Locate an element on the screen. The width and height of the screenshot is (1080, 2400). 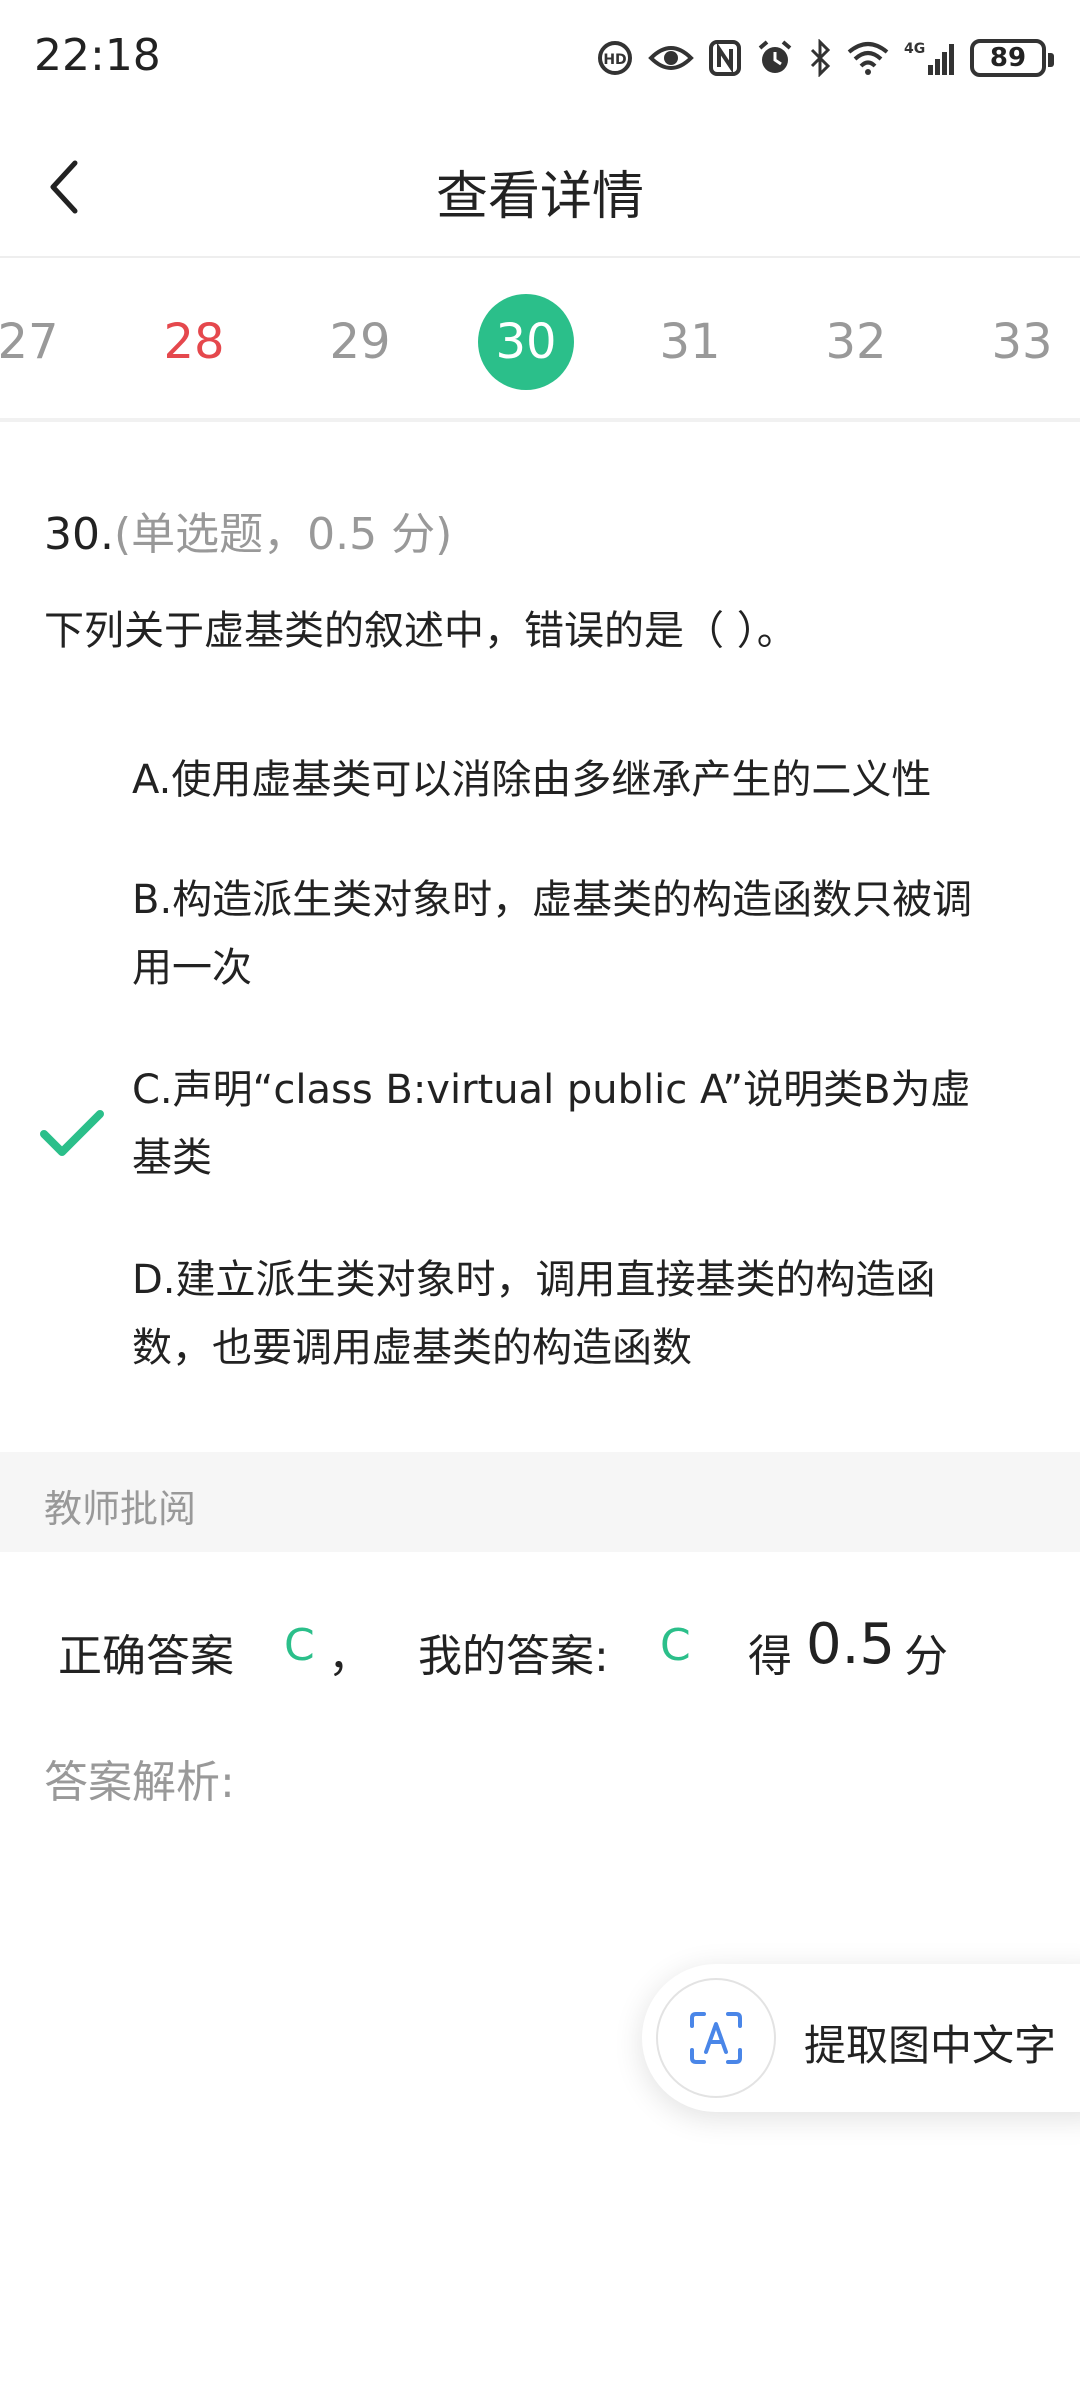
svg-text: 4G is located at coordinates (914, 49).